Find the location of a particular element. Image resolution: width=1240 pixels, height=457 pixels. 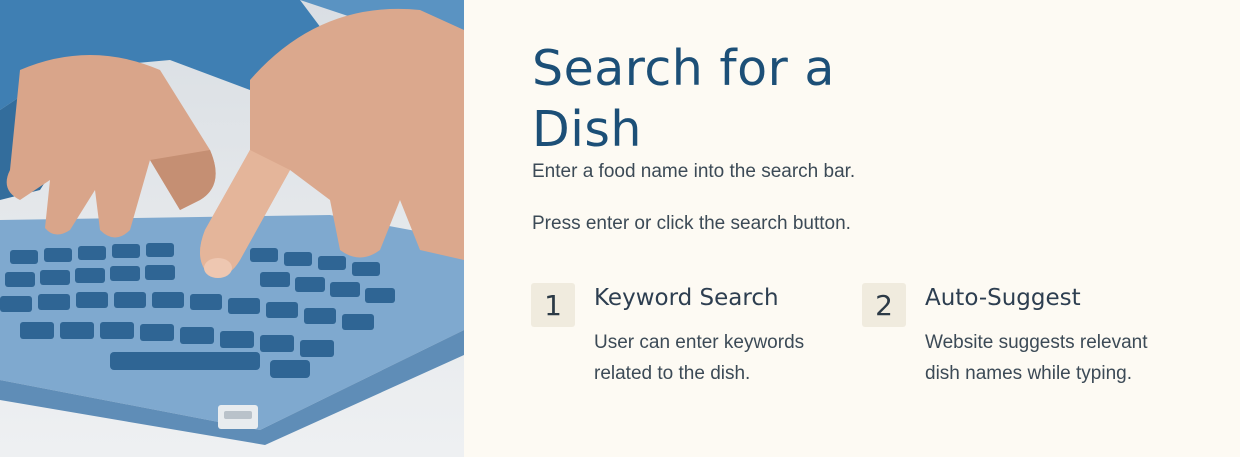

feature-title: Auto-Suggest is located at coordinates (1003, 298).